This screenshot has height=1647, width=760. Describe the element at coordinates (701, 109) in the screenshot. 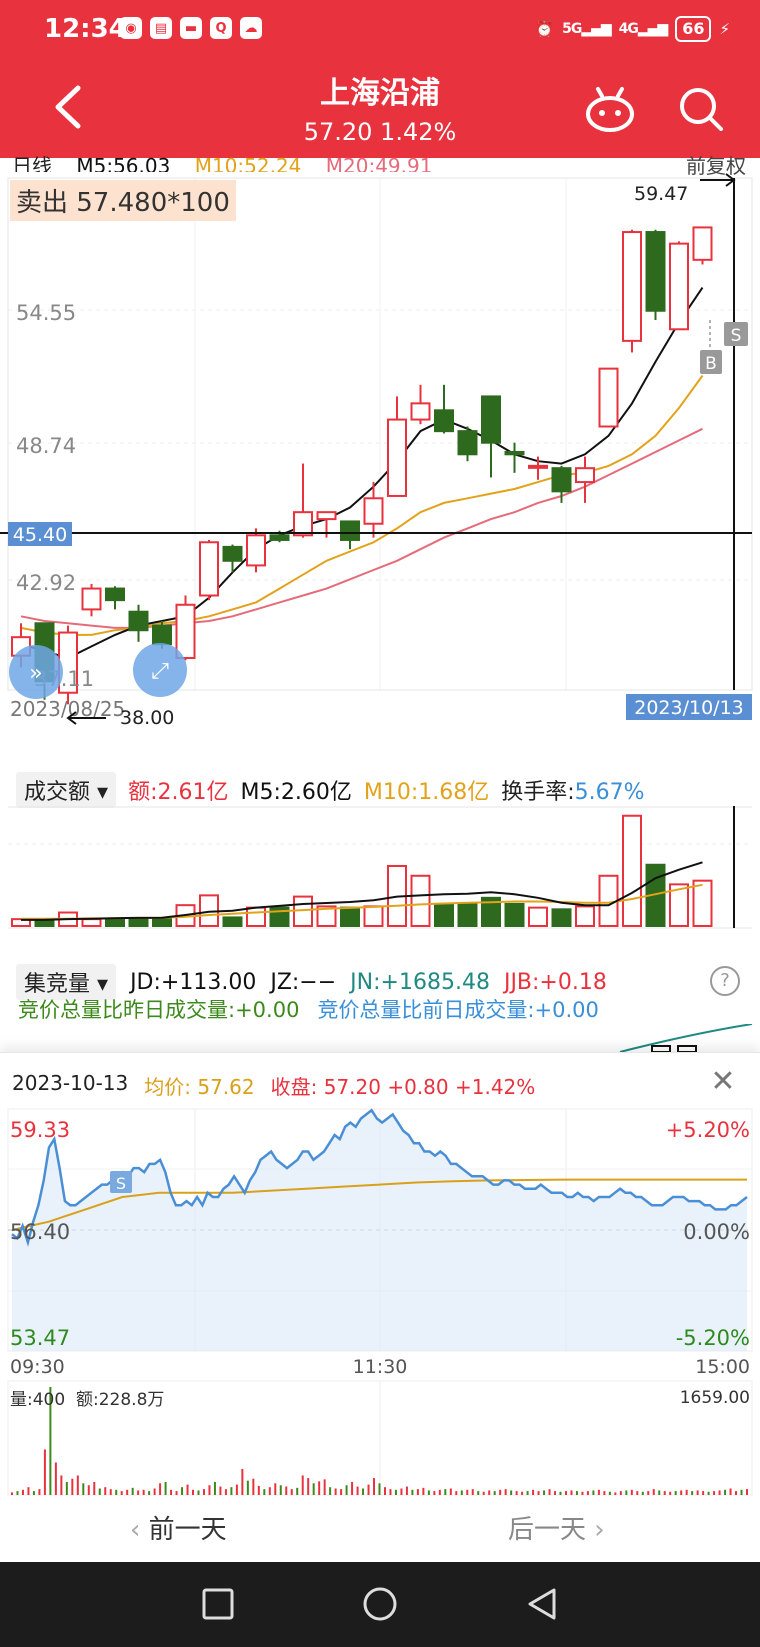

I see `search-icon` at that location.